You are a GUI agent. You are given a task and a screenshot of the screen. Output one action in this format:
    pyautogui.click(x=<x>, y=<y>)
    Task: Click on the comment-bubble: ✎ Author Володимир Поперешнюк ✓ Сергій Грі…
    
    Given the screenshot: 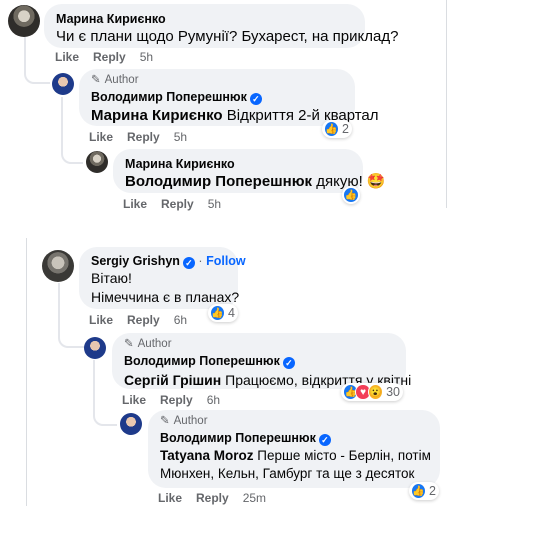 What is the action you would take?
    pyautogui.click(x=261, y=361)
    